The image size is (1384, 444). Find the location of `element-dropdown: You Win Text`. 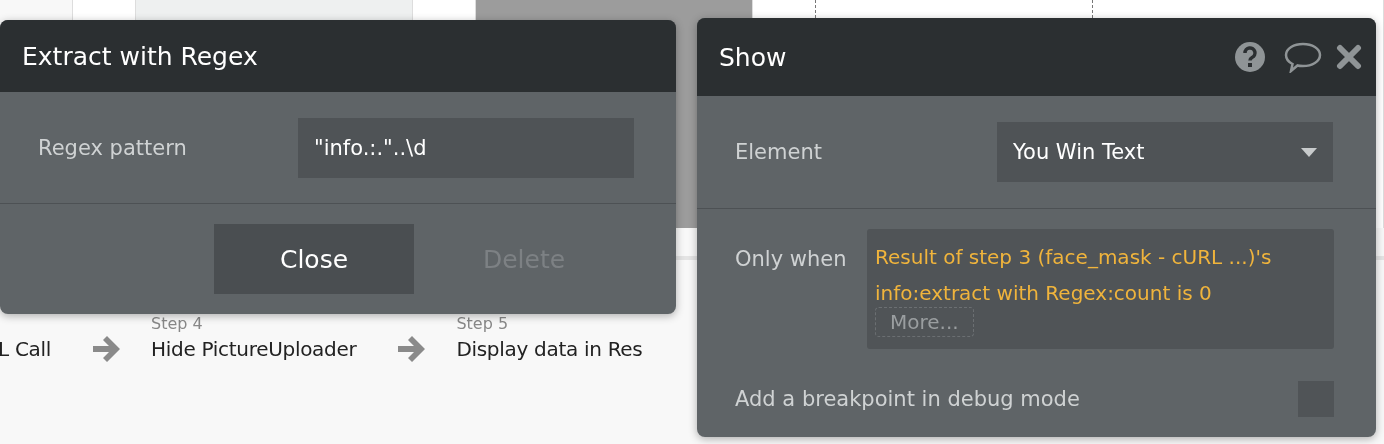

element-dropdown: You Win Text is located at coordinates (1165, 152).